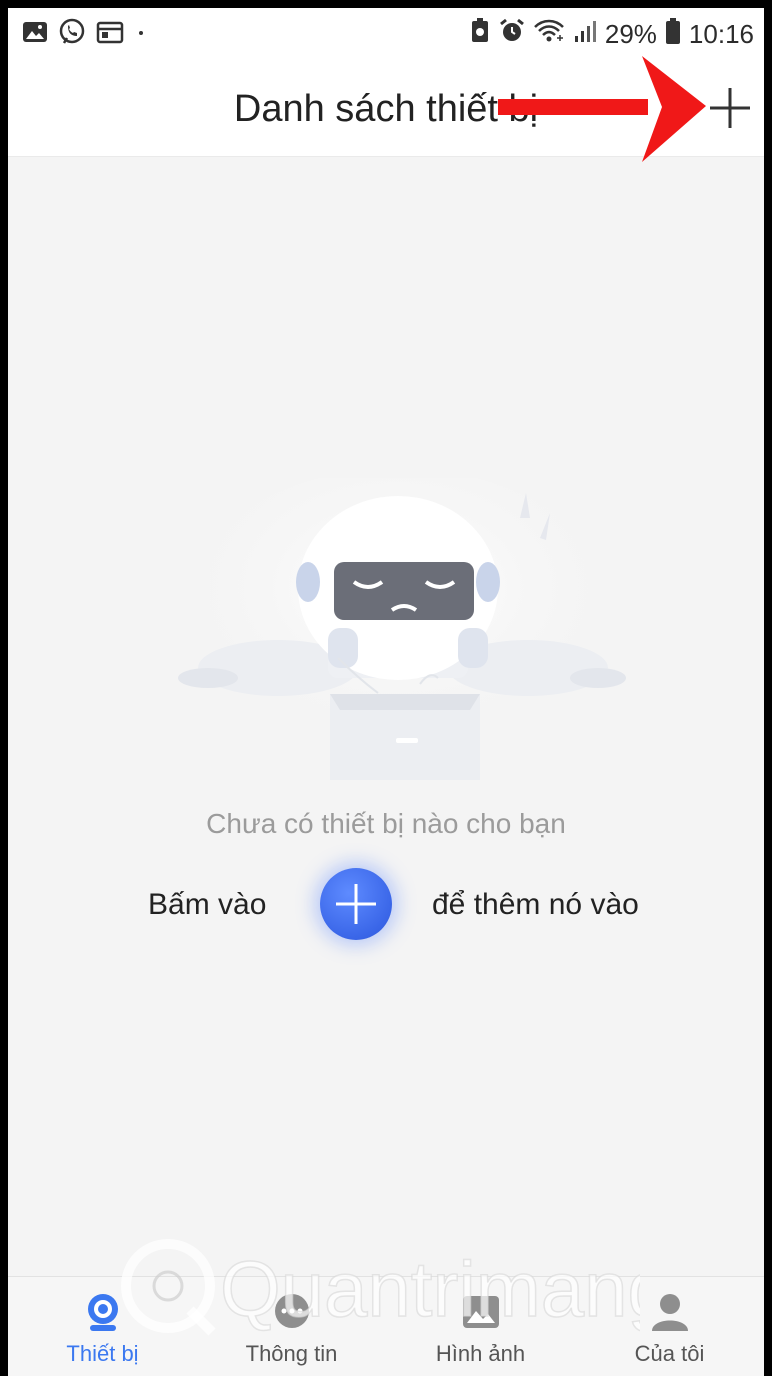  I want to click on app-header: Danh sách thiết bị, so click(386, 108).